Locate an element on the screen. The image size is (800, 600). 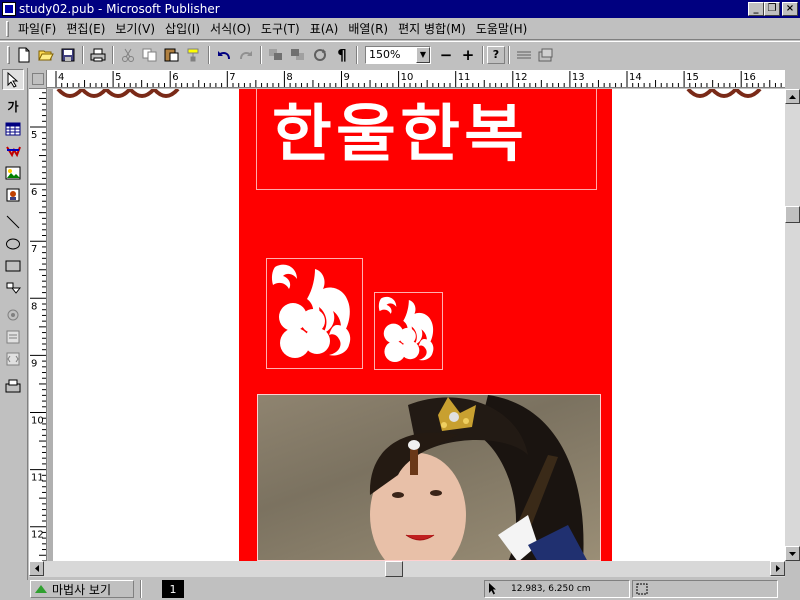
cloud-ornament-small is located at coordinates (408, 331).